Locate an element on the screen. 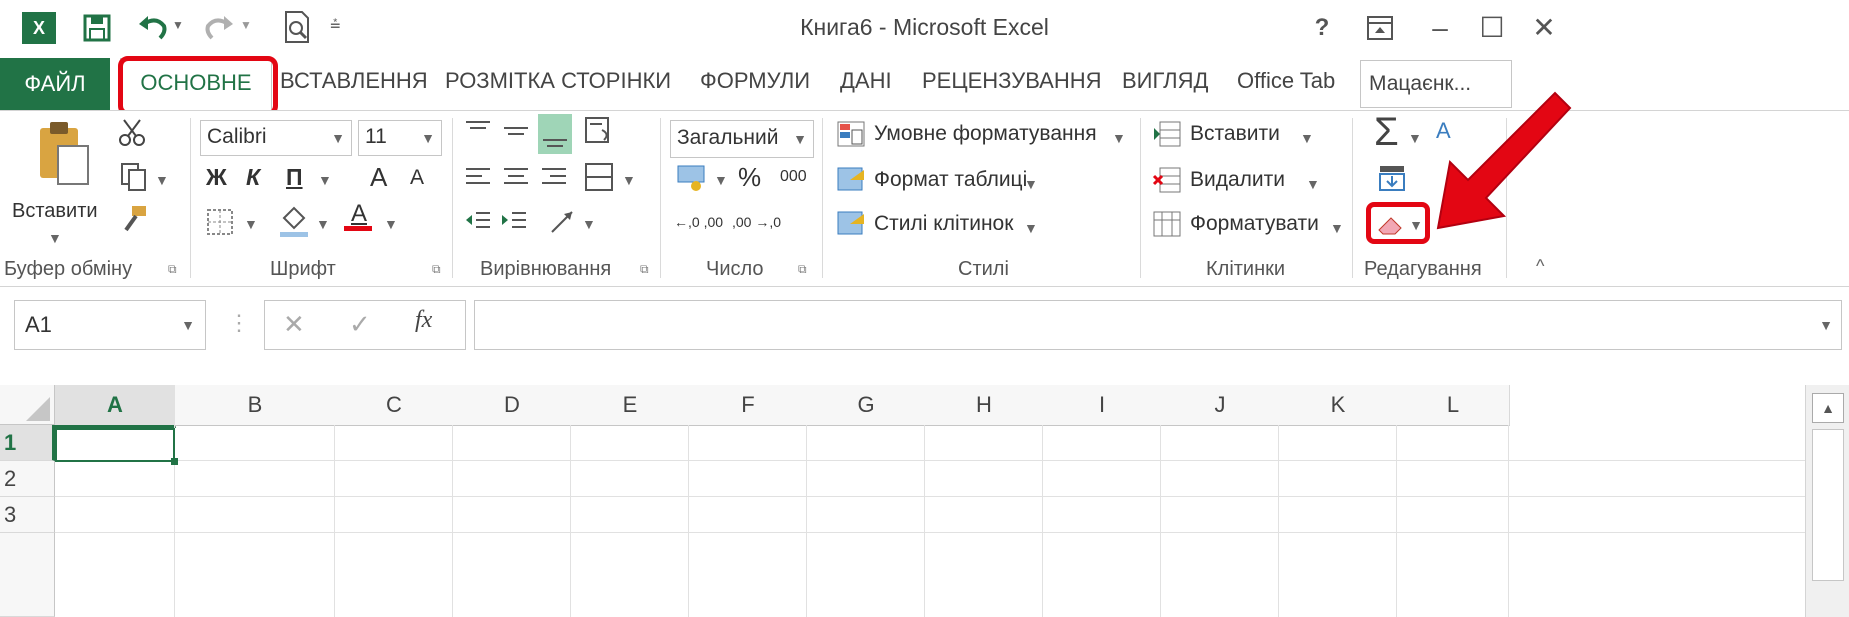  font-color-dropdown-icon: ▼ is located at coordinates (391, 224).